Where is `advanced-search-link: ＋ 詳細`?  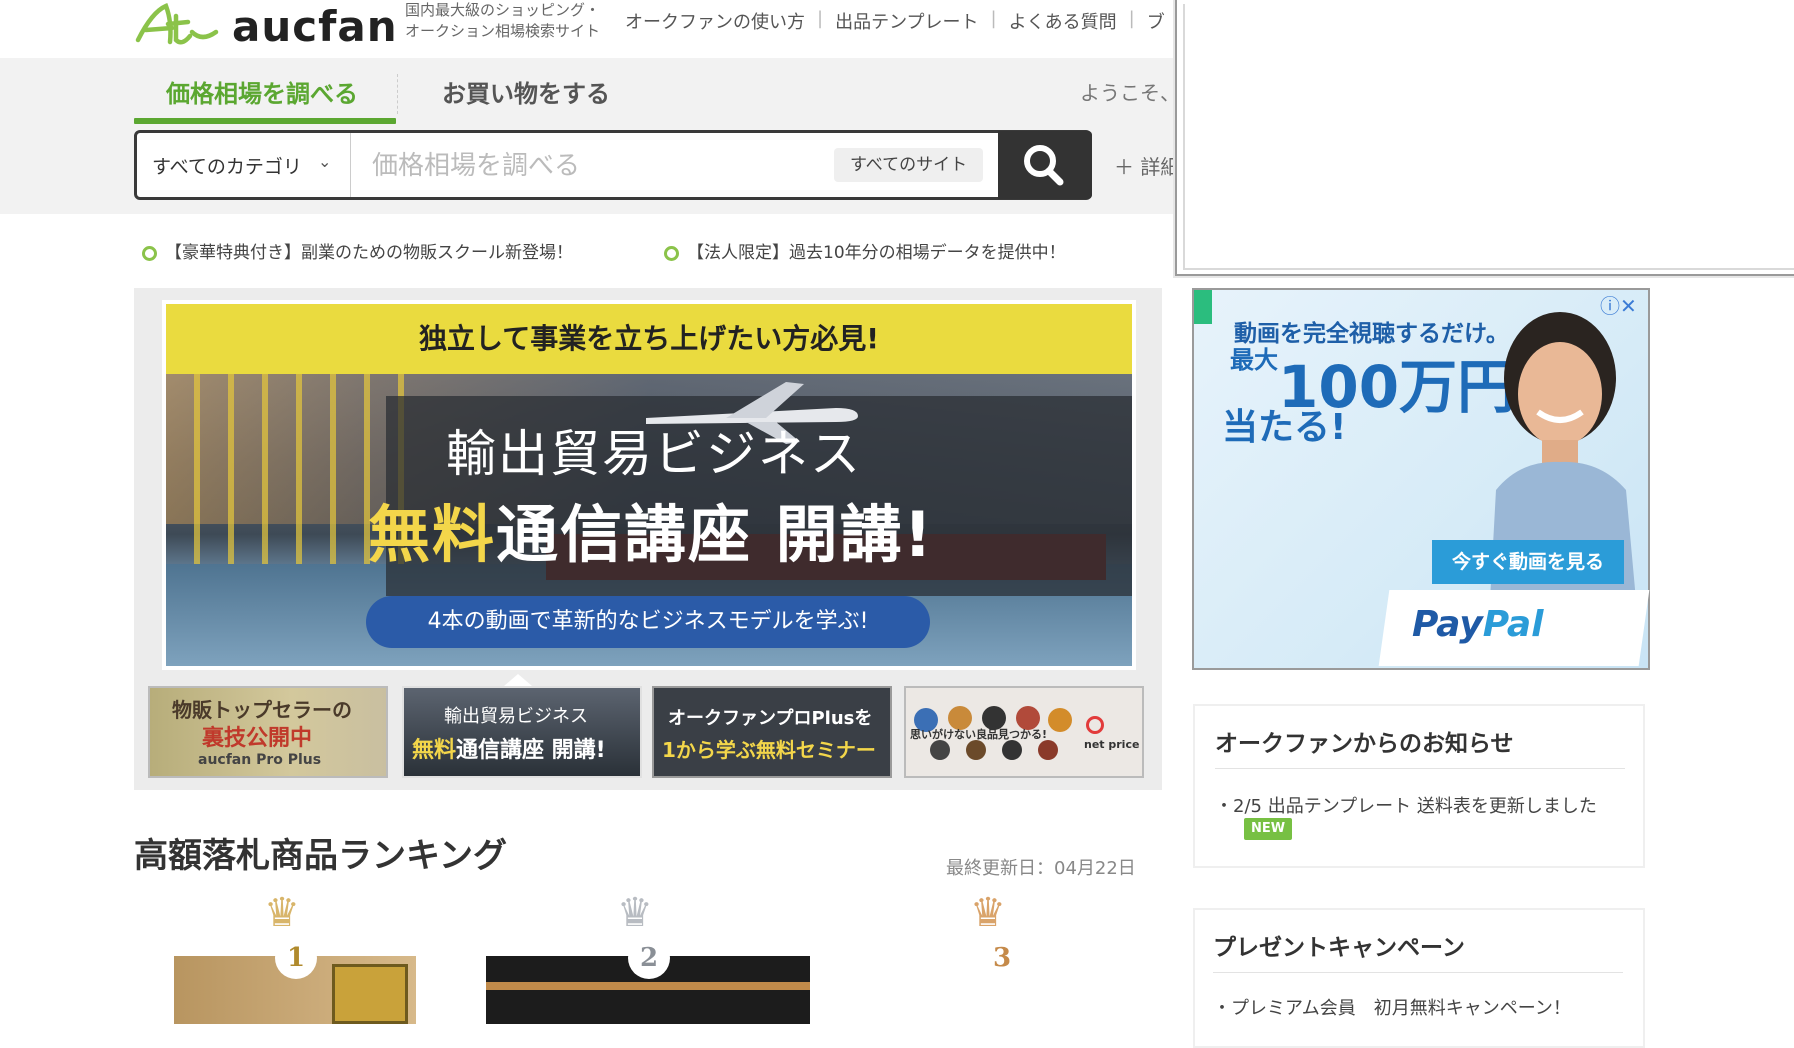 advanced-search-link: ＋ 詳細 is located at coordinates (1147, 165).